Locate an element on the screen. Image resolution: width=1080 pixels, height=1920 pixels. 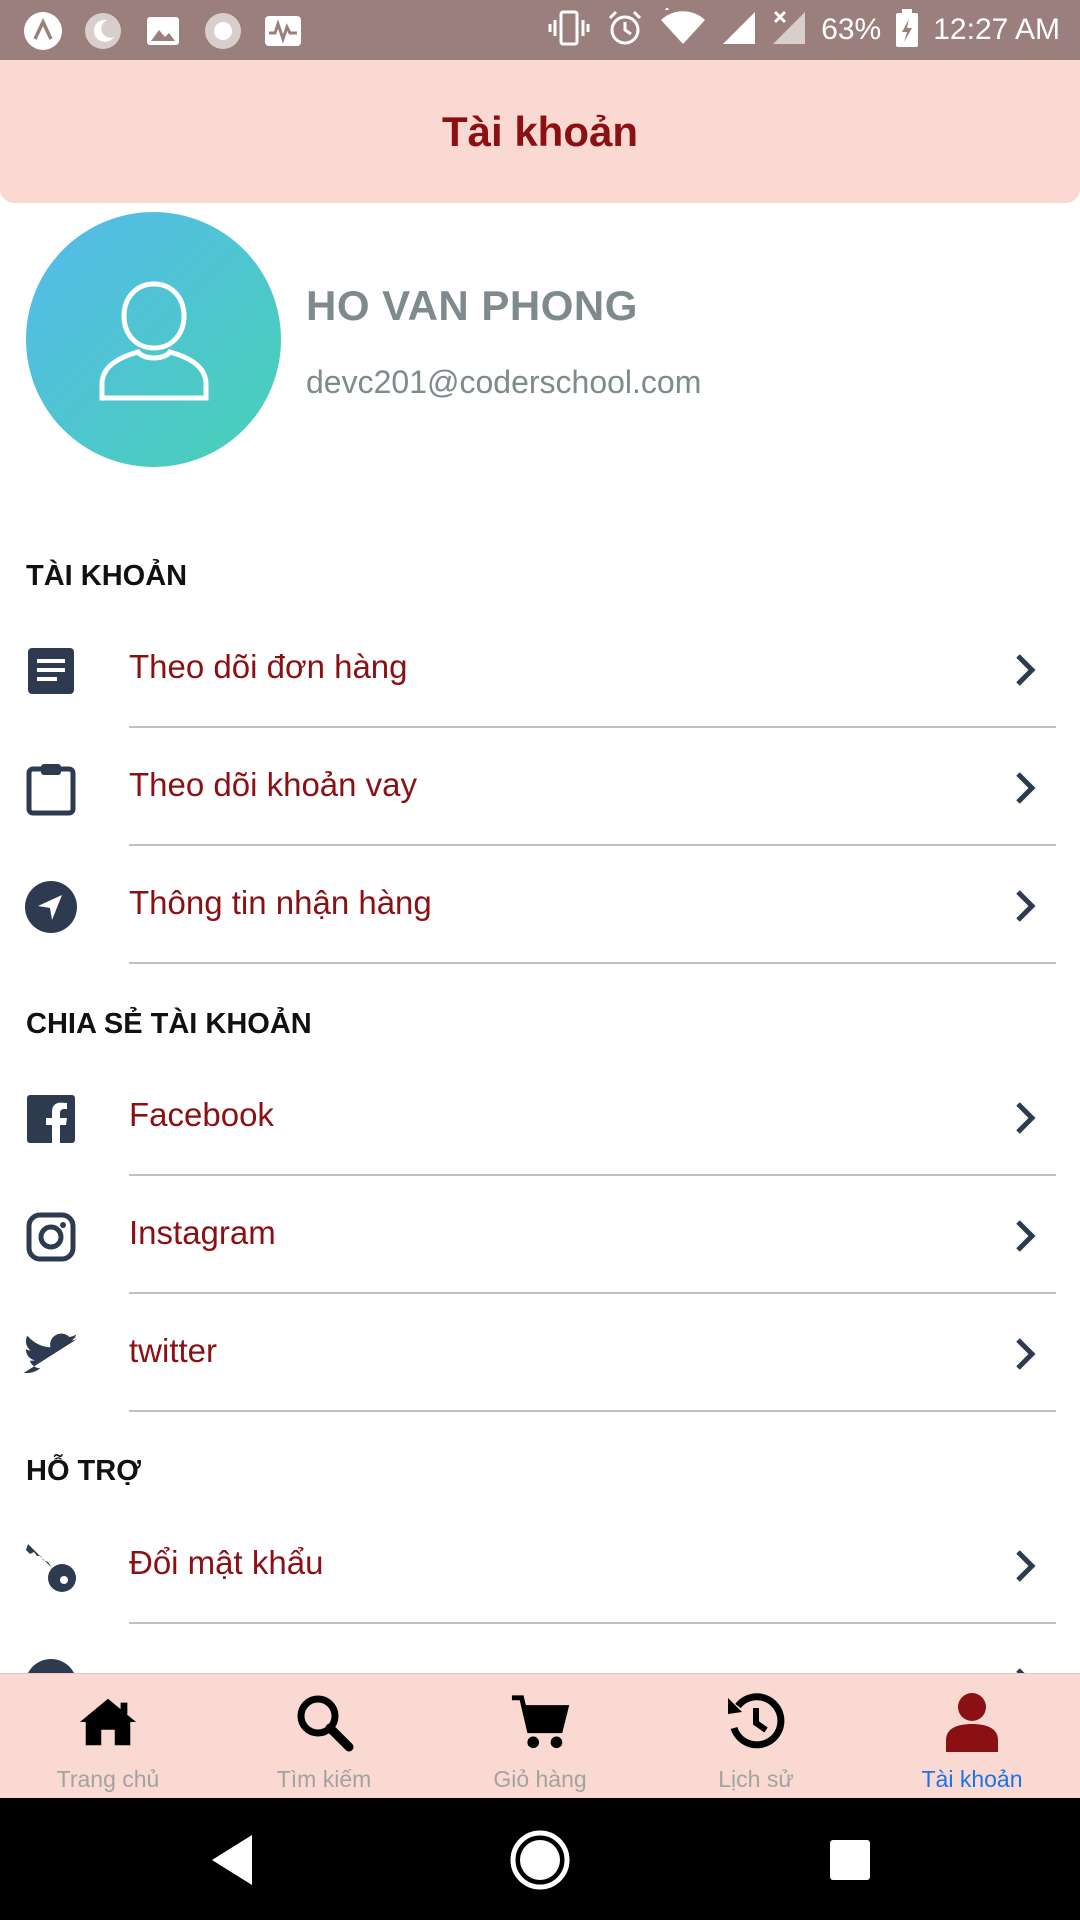
menu-item-partial is located at coordinates (540, 1648).